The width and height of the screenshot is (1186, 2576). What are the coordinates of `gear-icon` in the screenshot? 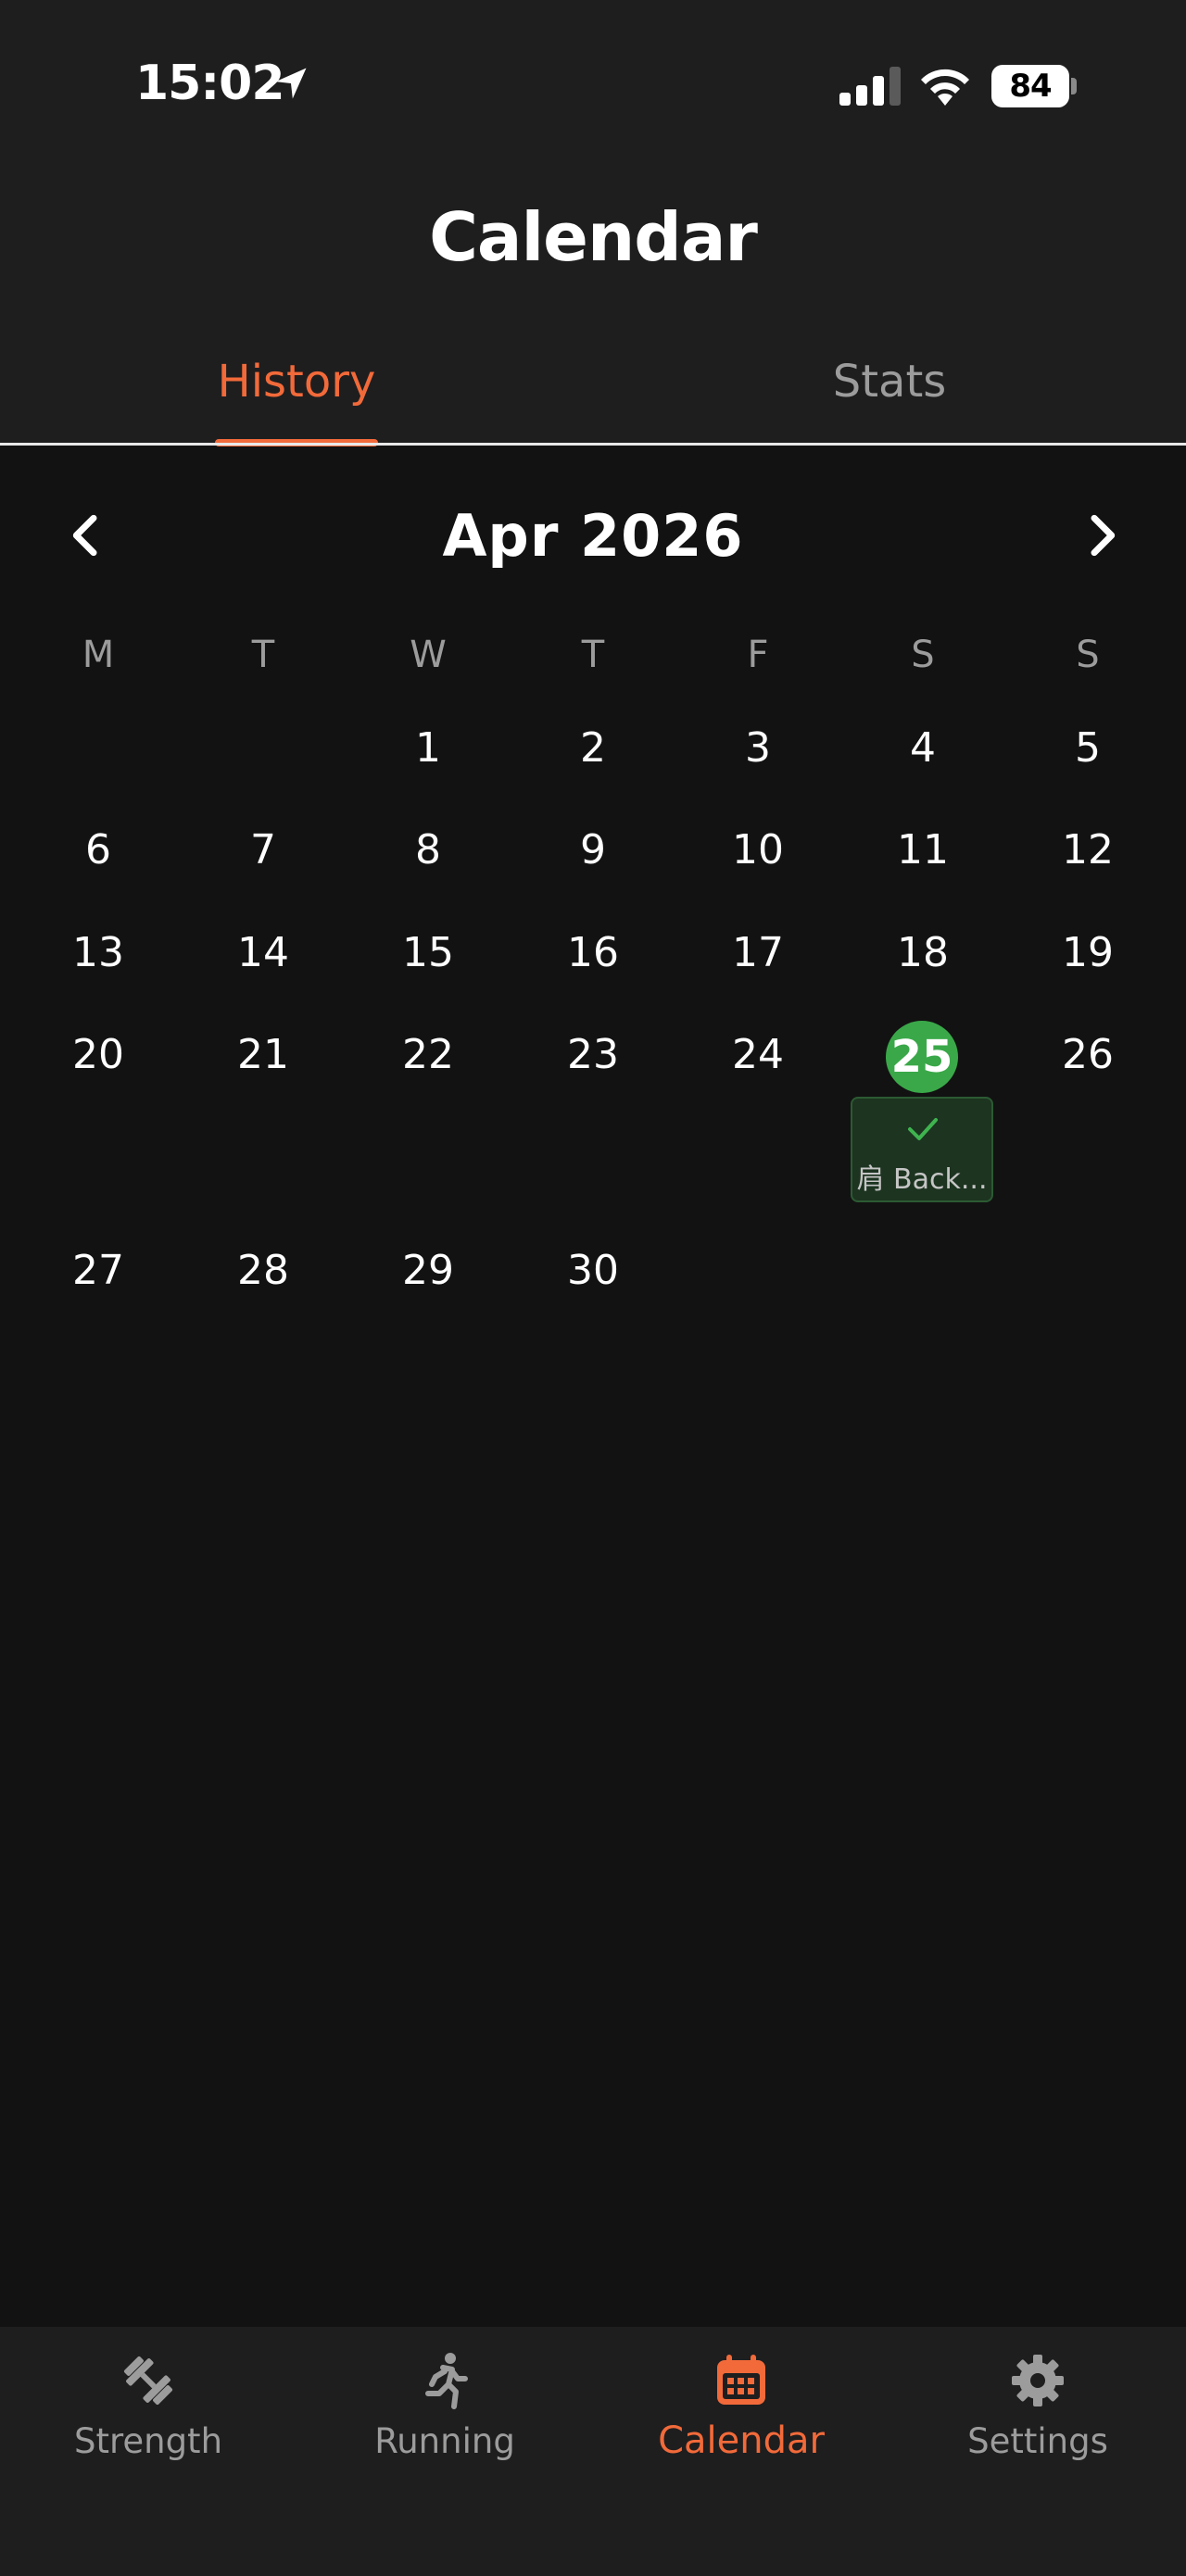 It's located at (1038, 2380).